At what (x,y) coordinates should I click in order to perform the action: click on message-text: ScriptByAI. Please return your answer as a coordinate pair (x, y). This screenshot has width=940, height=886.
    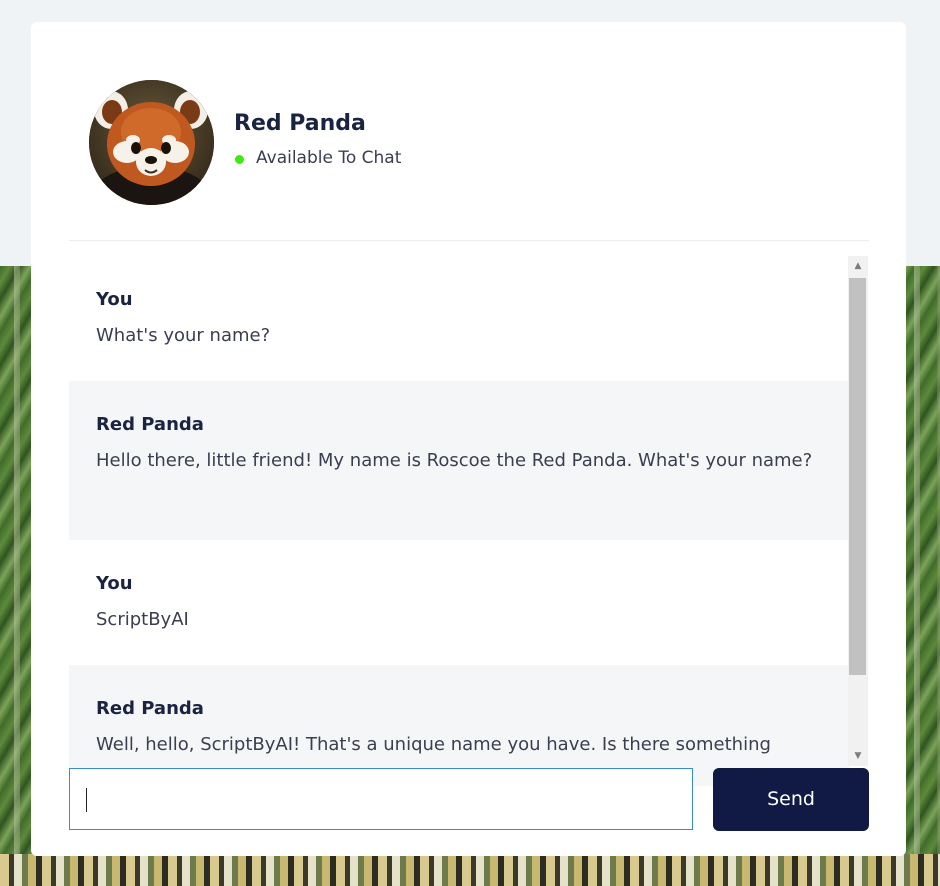
    Looking at the image, I should click on (142, 619).